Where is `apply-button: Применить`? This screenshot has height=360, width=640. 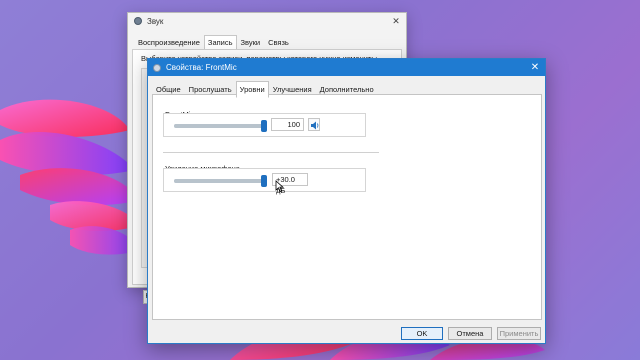
apply-button: Применить is located at coordinates (519, 333).